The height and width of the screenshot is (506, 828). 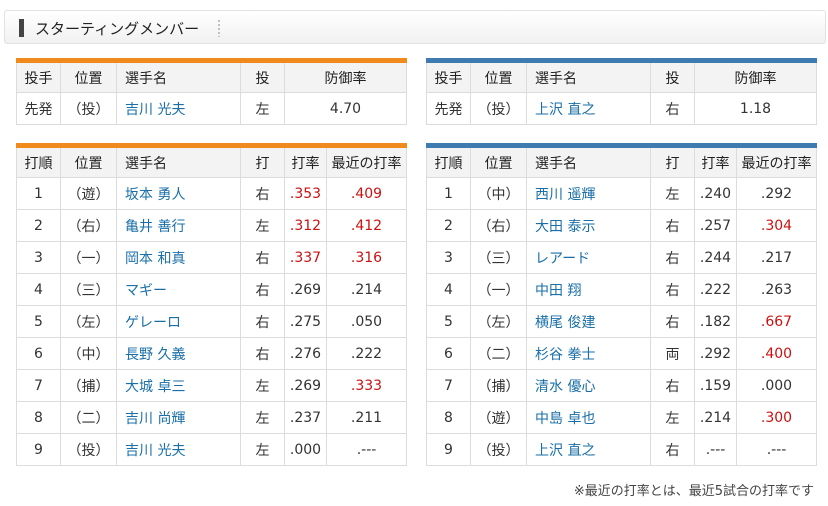 What do you see at coordinates (588, 193) in the screenshot?
I see `batter-name-link: 西川 遥輝` at bounding box center [588, 193].